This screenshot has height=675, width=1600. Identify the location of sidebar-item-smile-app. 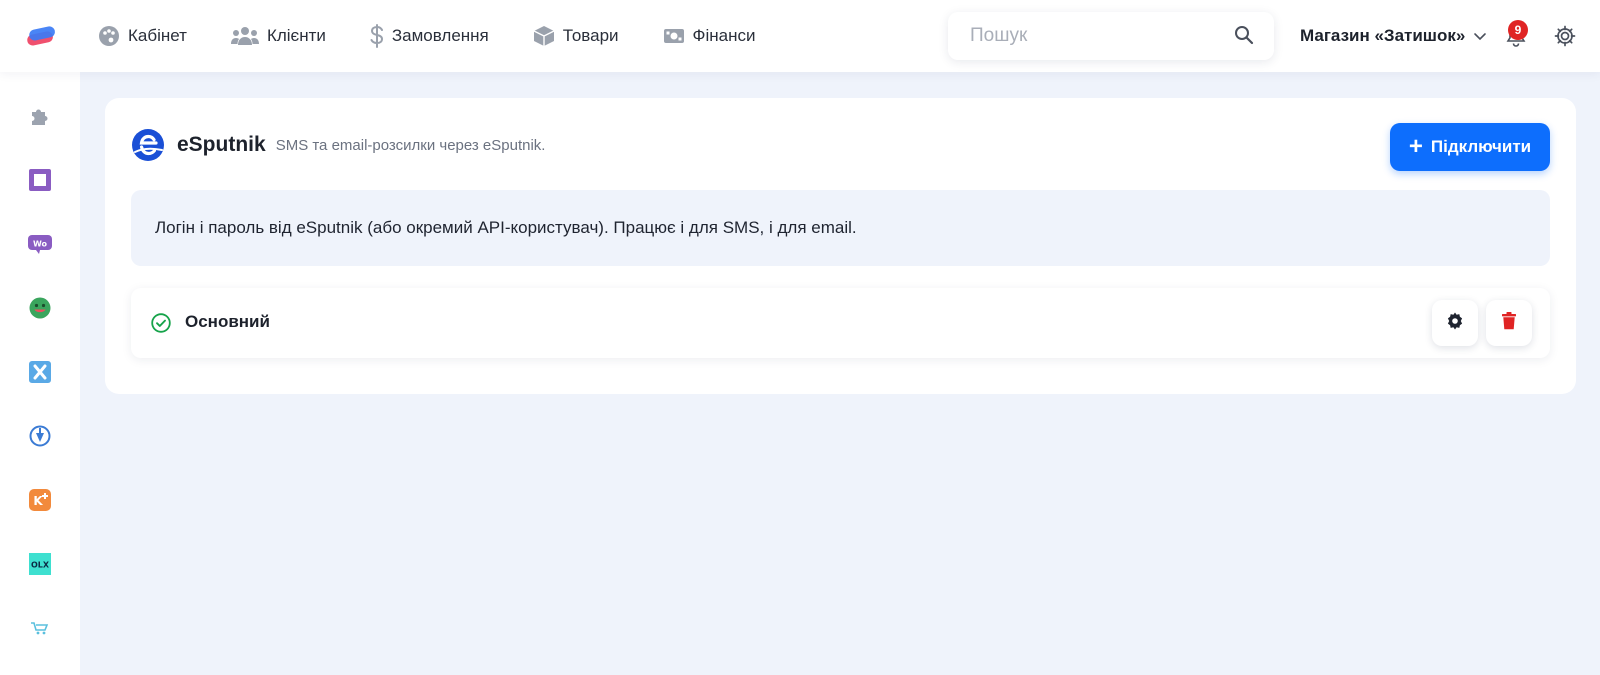
(40, 310).